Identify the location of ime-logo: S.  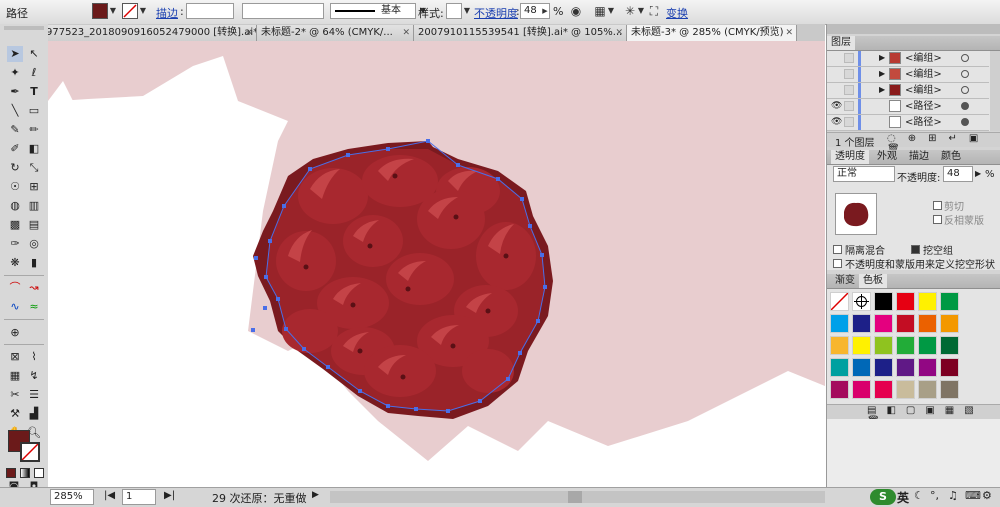
(883, 497).